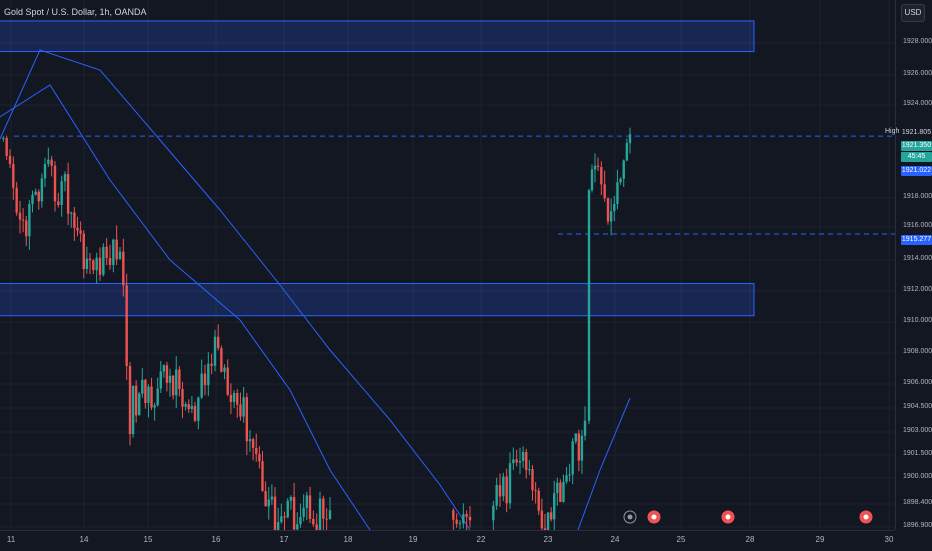 Image resolution: width=932 pixels, height=551 pixels. I want to click on bid-price-badge: 1921.022, so click(916, 171).